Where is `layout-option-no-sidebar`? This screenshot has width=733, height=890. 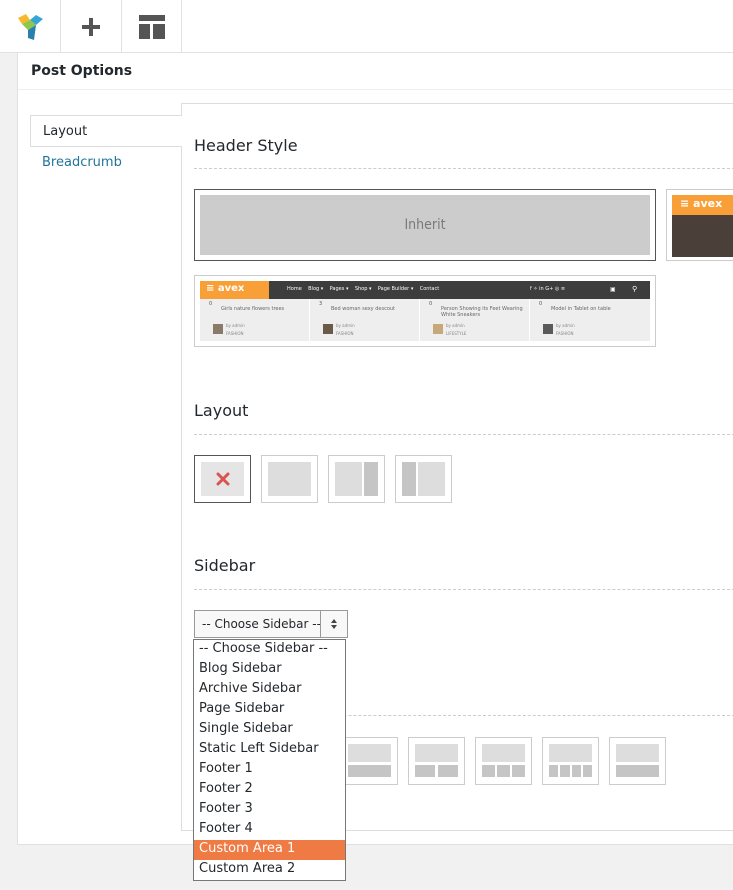
layout-option-no-sidebar is located at coordinates (222, 479).